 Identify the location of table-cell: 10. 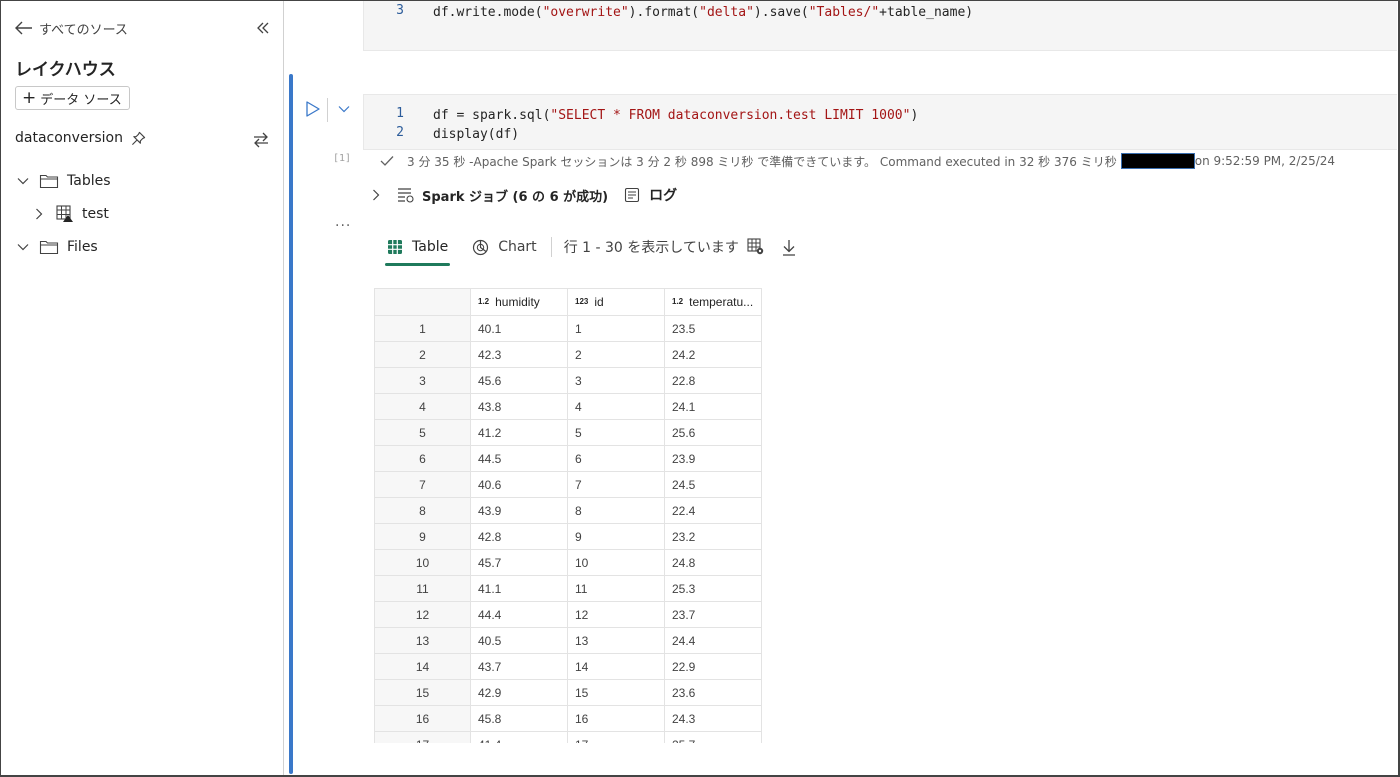
(616, 562).